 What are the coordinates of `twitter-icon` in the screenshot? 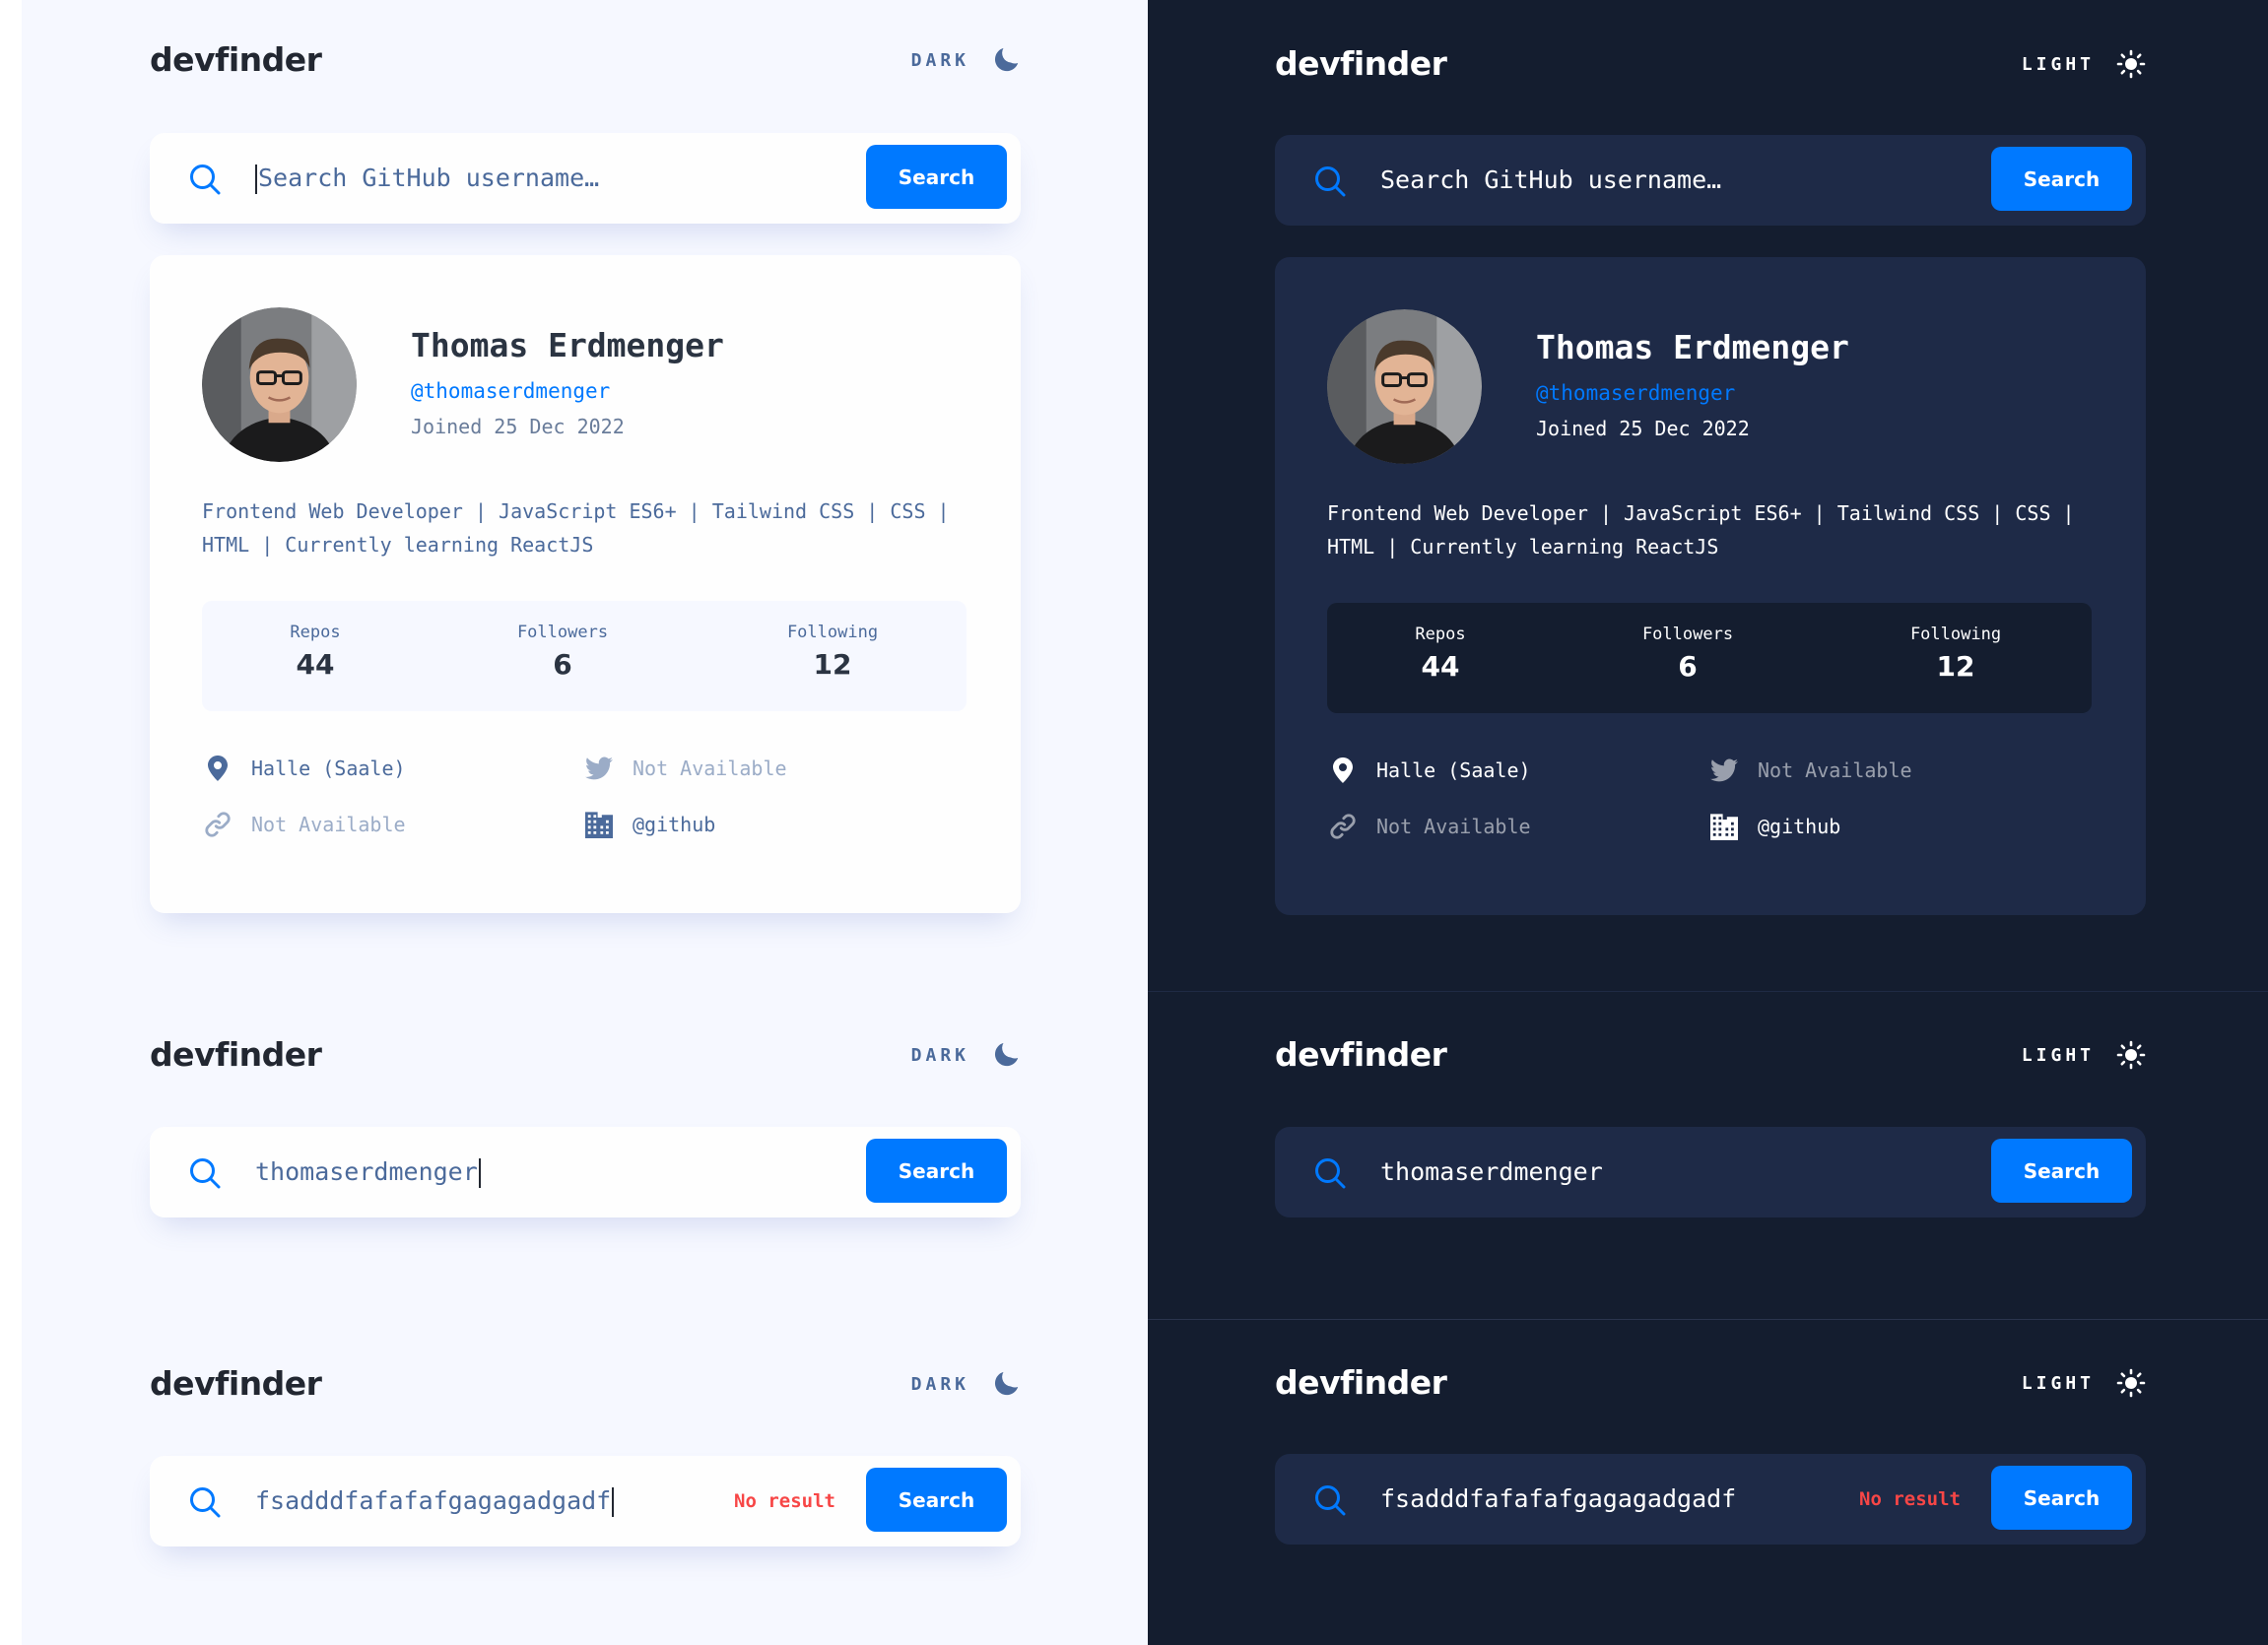 It's located at (1724, 770).